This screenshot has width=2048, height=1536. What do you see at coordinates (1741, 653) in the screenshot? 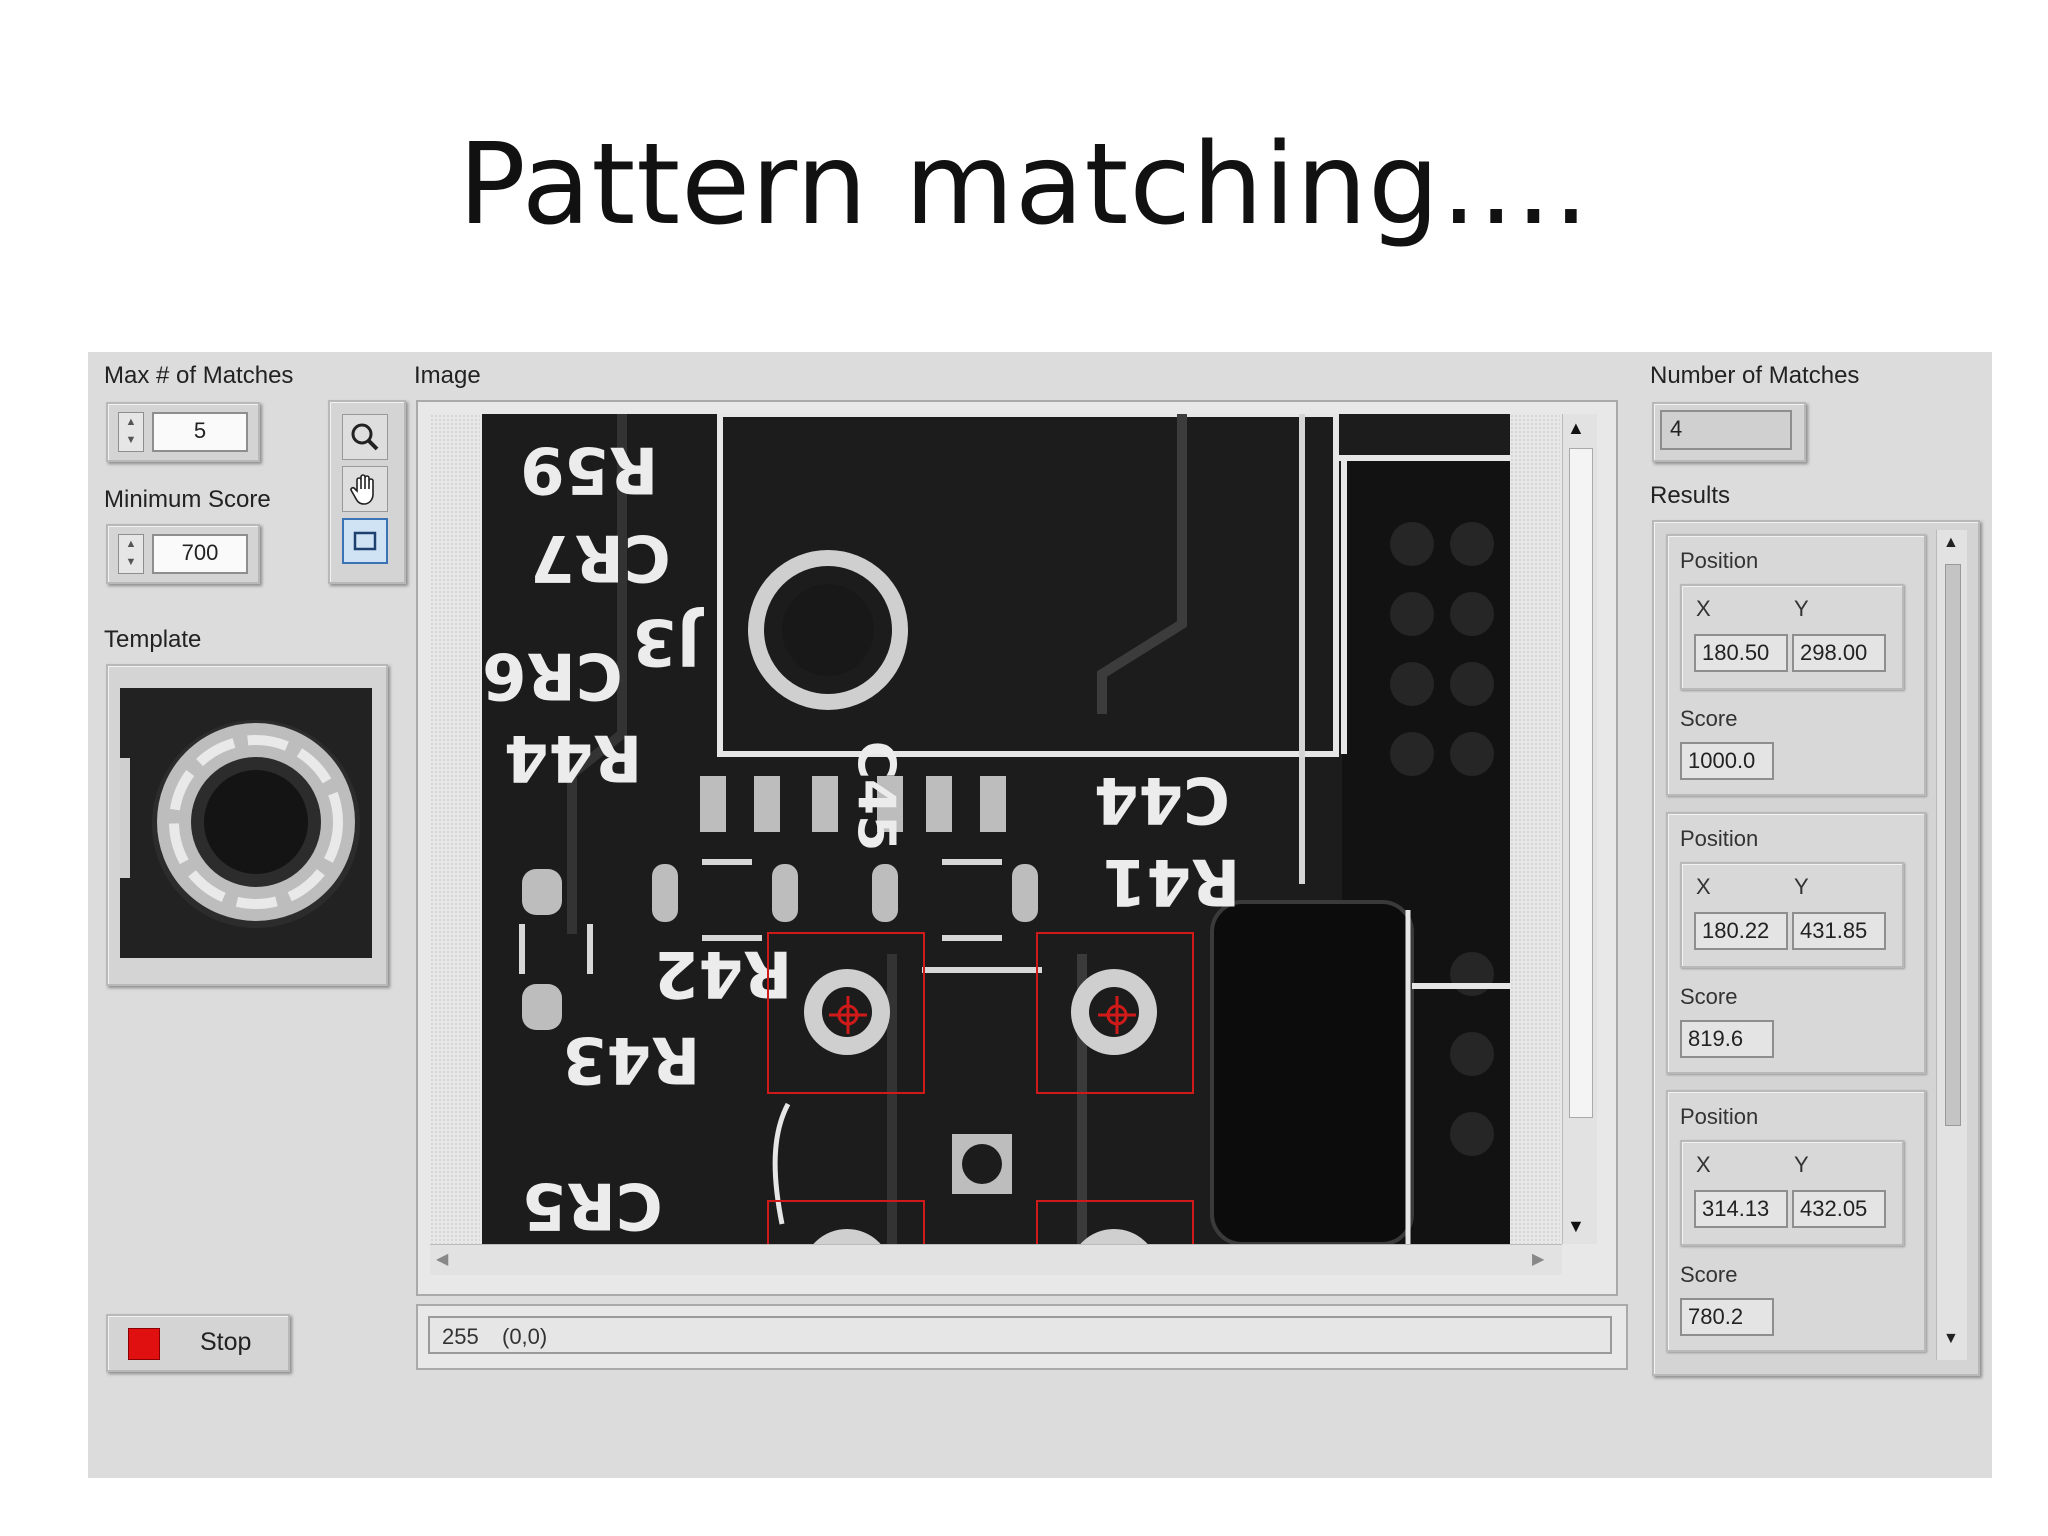
I see `x-value: 180.50` at bounding box center [1741, 653].